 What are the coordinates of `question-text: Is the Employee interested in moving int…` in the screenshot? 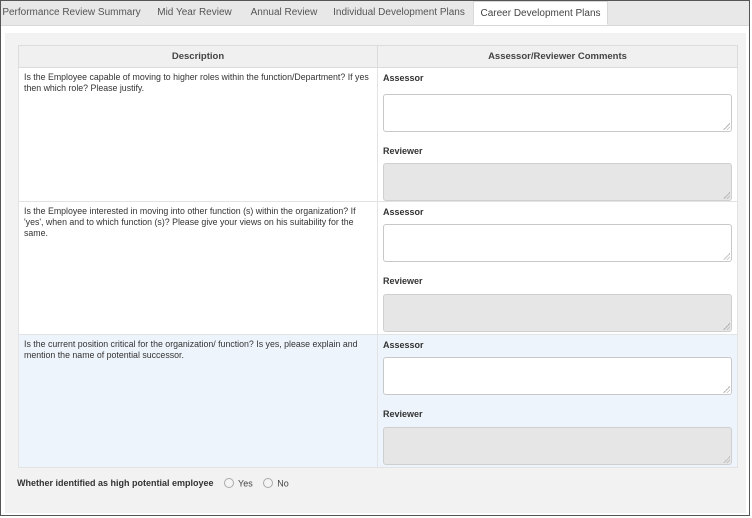 It's located at (190, 222).